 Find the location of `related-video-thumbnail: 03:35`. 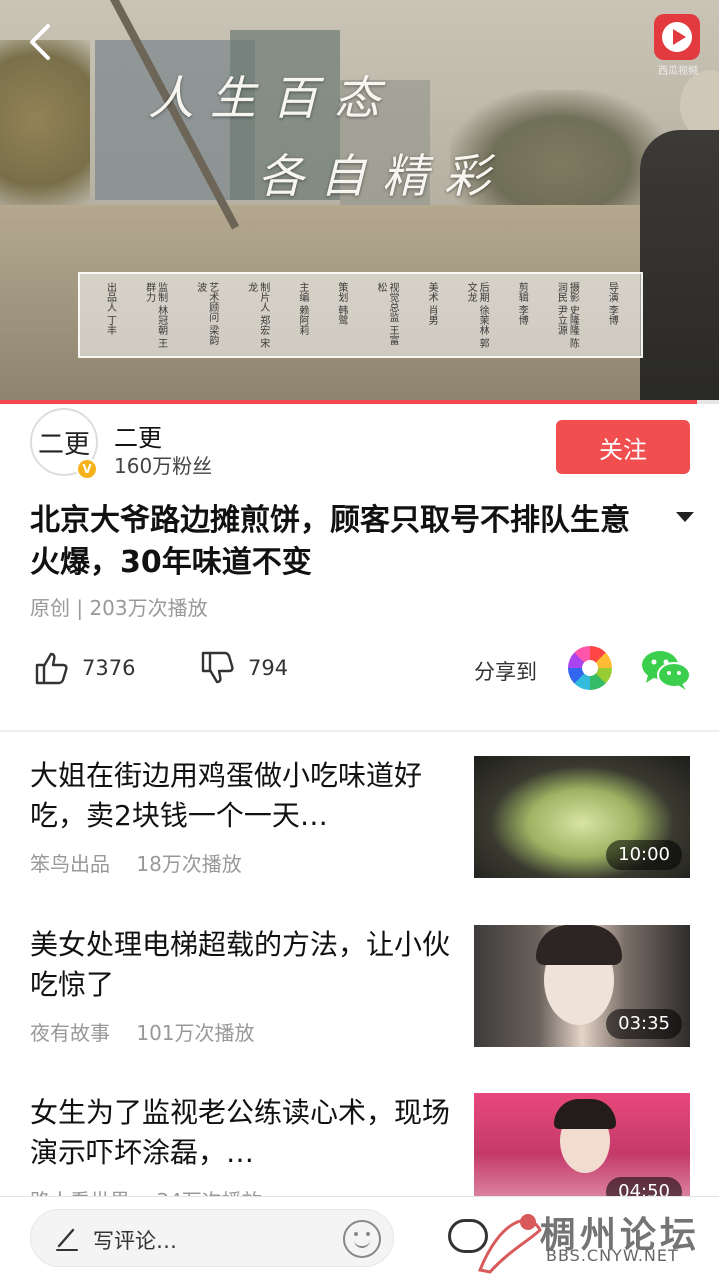

related-video-thumbnail: 03:35 is located at coordinates (582, 986).